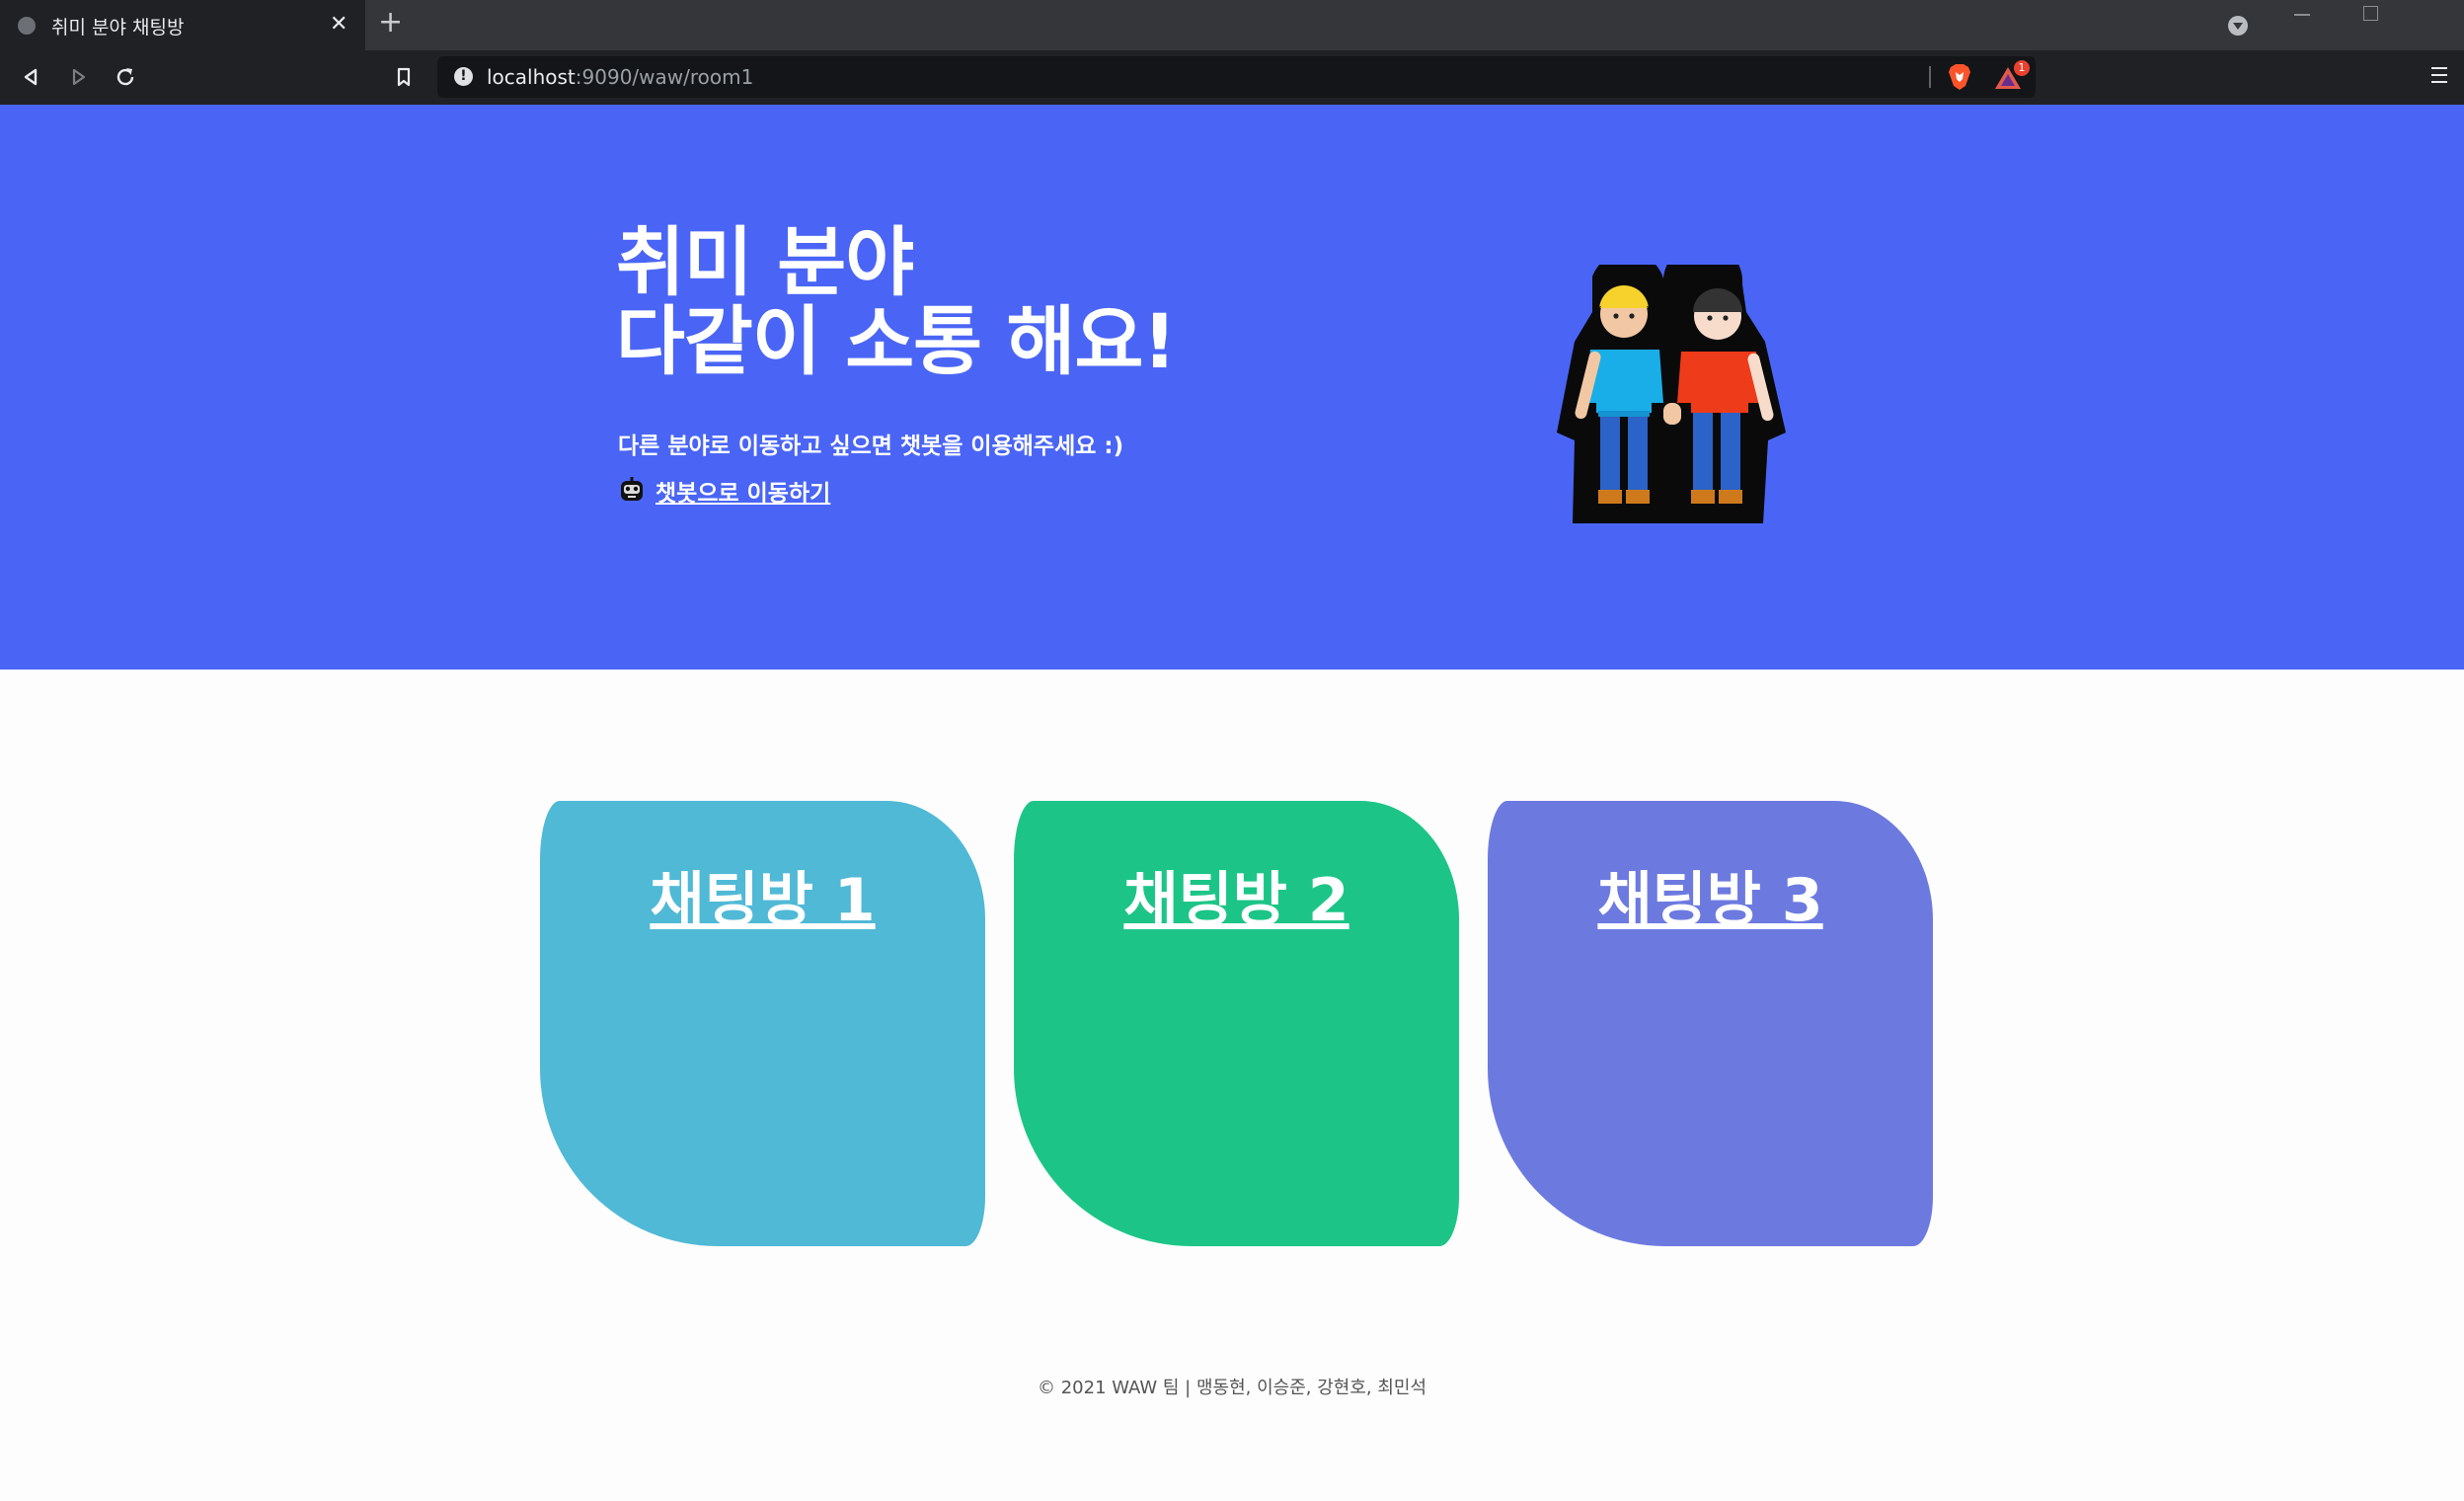 The image size is (2464, 1501). What do you see at coordinates (765, 262) in the screenshot?
I see `title-line-1: 취미 분야` at bounding box center [765, 262].